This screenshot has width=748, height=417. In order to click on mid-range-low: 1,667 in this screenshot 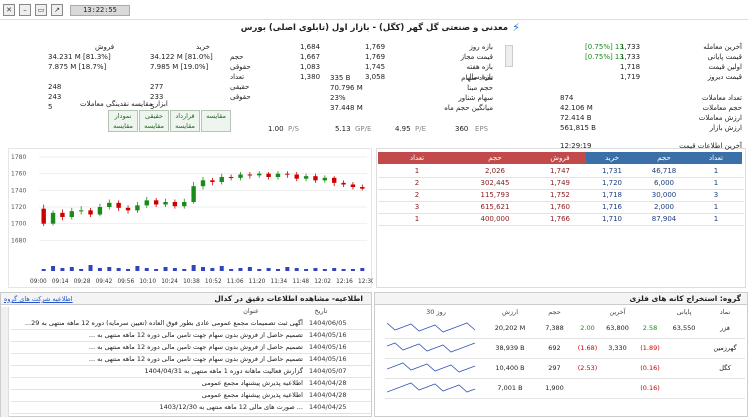, I will do `click(310, 57)`.